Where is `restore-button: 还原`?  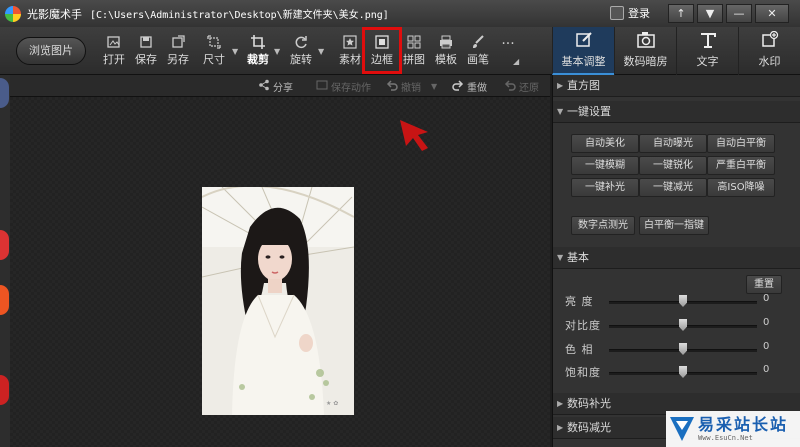 restore-button: 还原 is located at coordinates (521, 86).